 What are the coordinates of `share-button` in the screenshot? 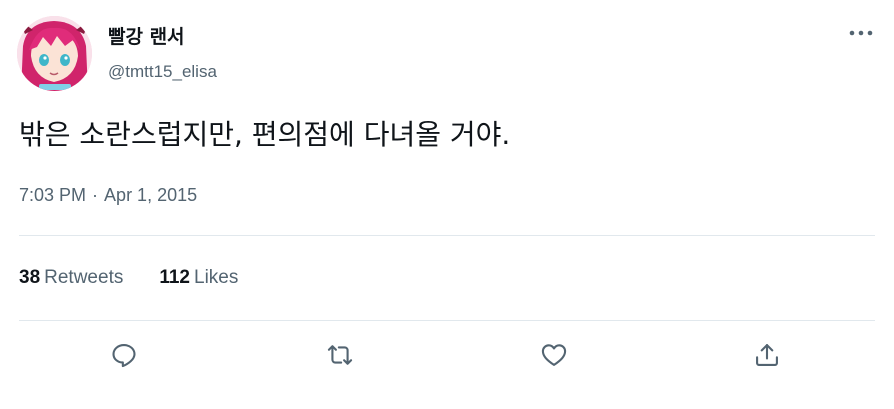 It's located at (767, 355).